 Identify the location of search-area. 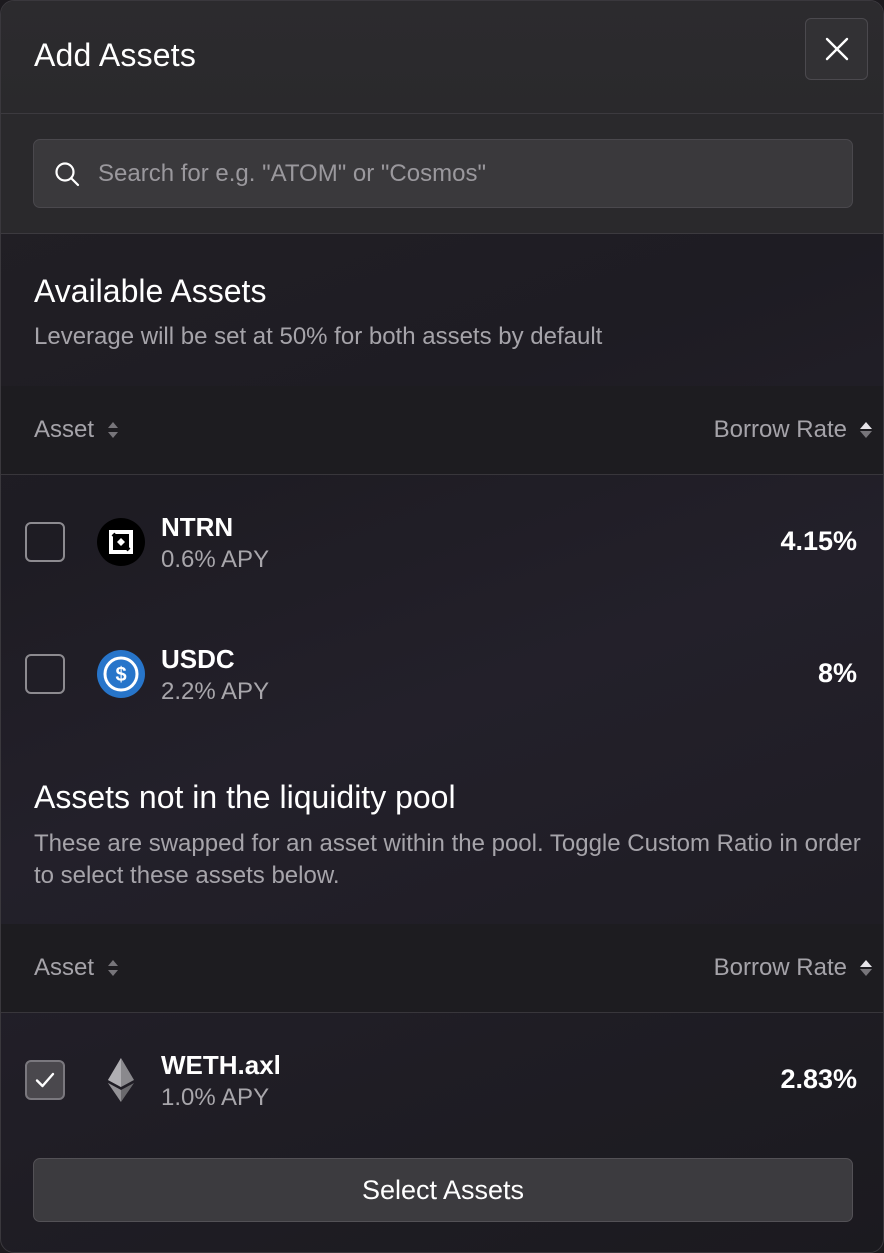
(442, 174).